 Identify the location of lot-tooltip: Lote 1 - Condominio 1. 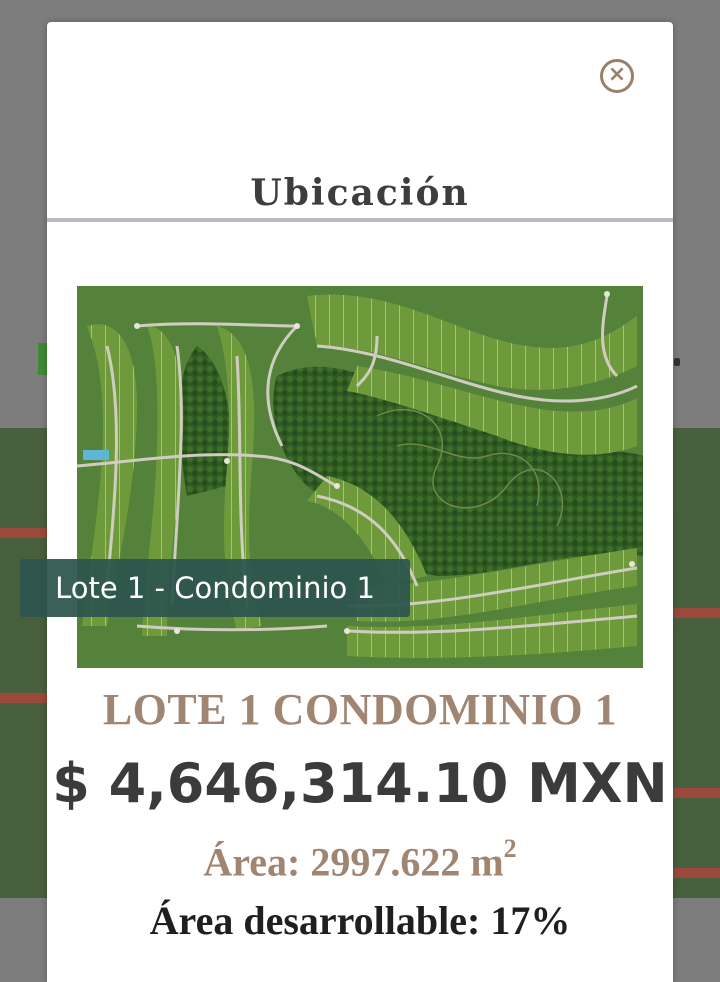
(215, 588).